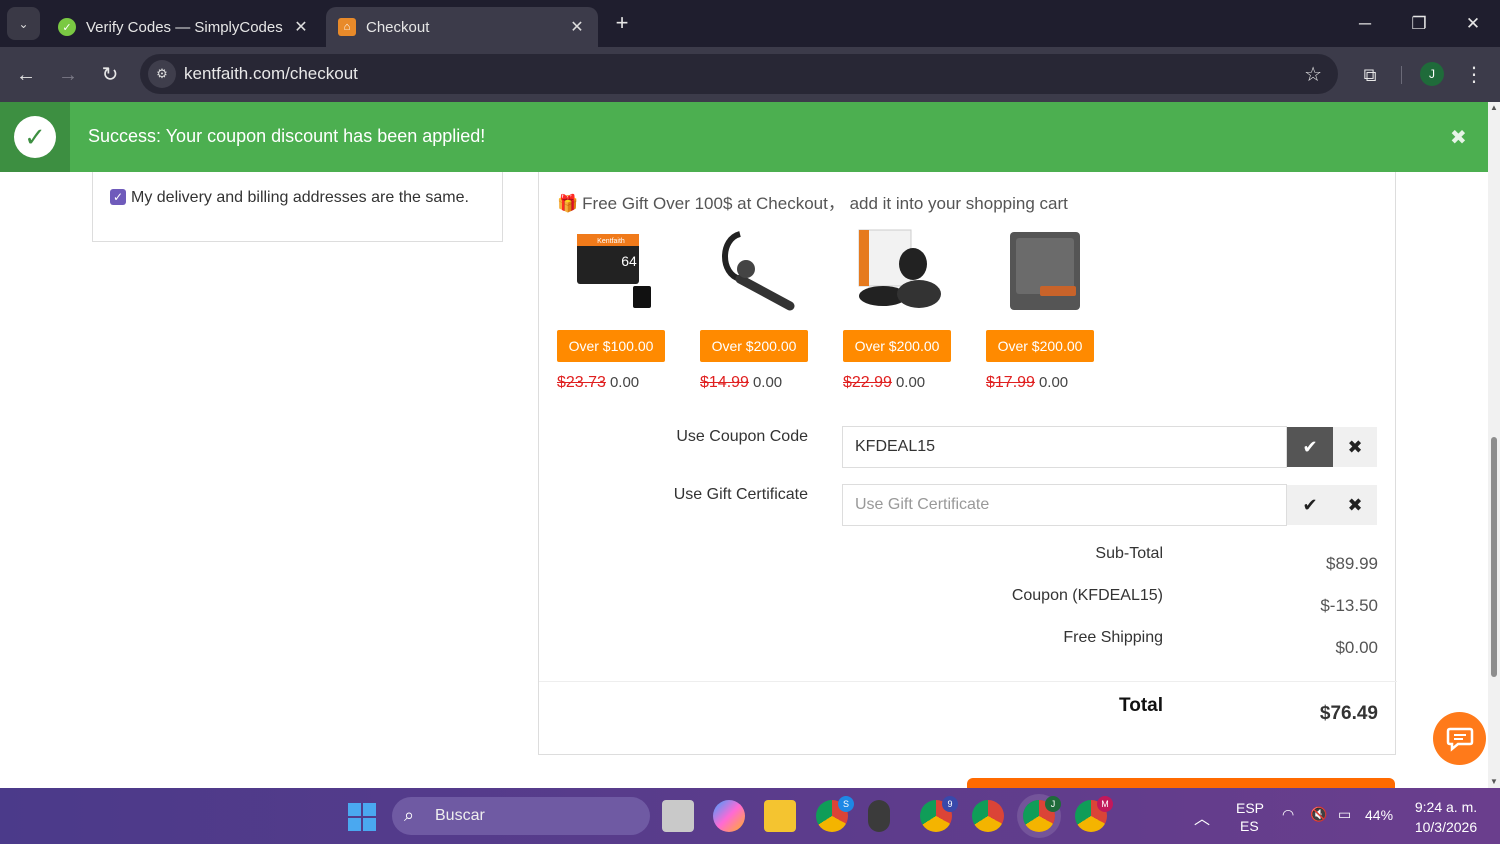  Describe the element at coordinates (1310, 505) in the screenshot. I see `apply-gift-certificate-button: ✔` at that location.